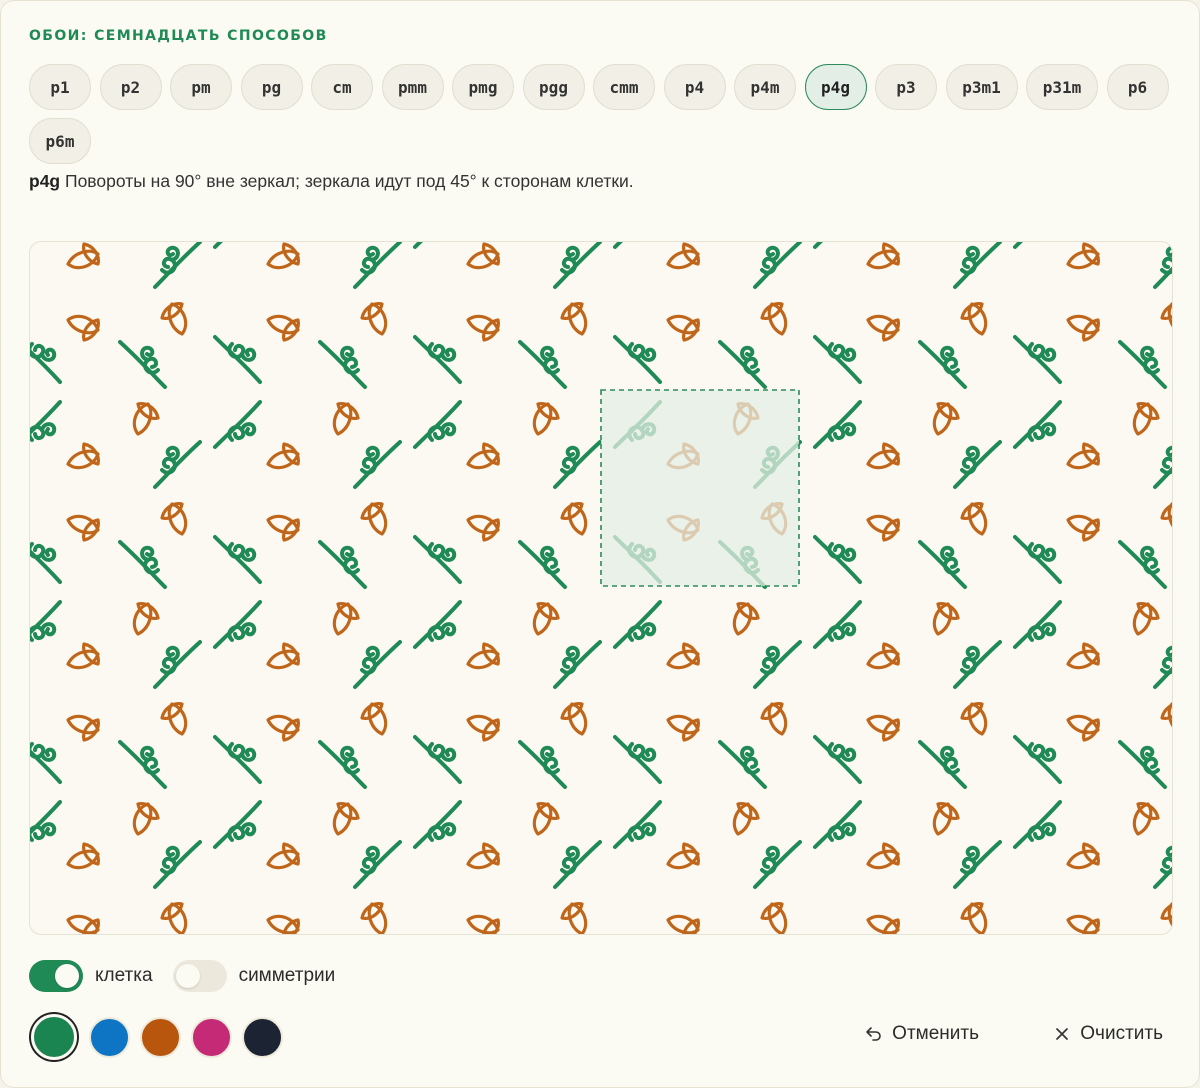  Describe the element at coordinates (45, 181) in the screenshot. I see `description-code: p4g` at that location.